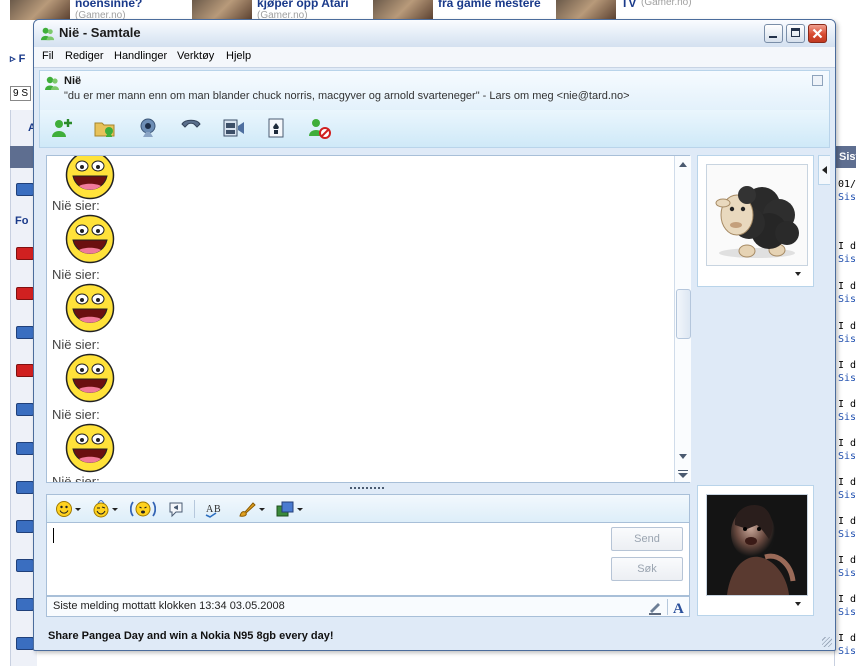 The image size is (856, 666). What do you see at coordinates (105, 128) in the screenshot?
I see `send-file-icon` at bounding box center [105, 128].